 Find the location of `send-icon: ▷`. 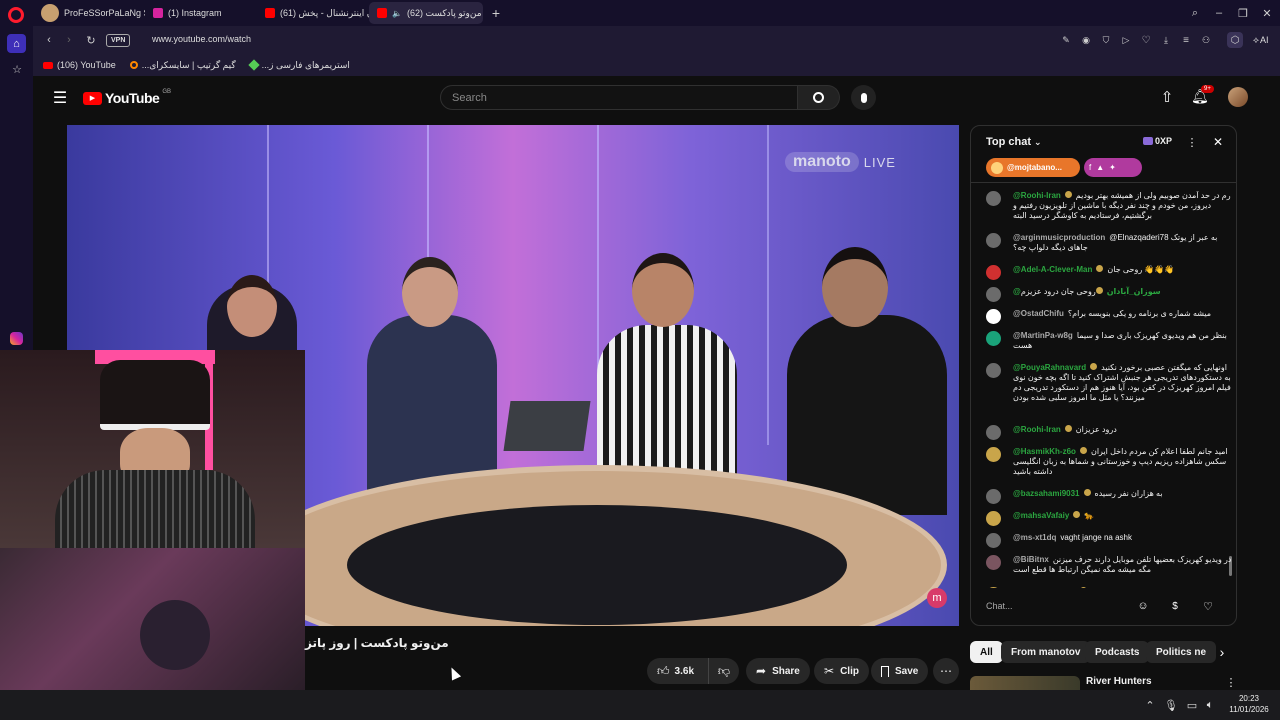

send-icon: ▷ is located at coordinates (1126, 40).